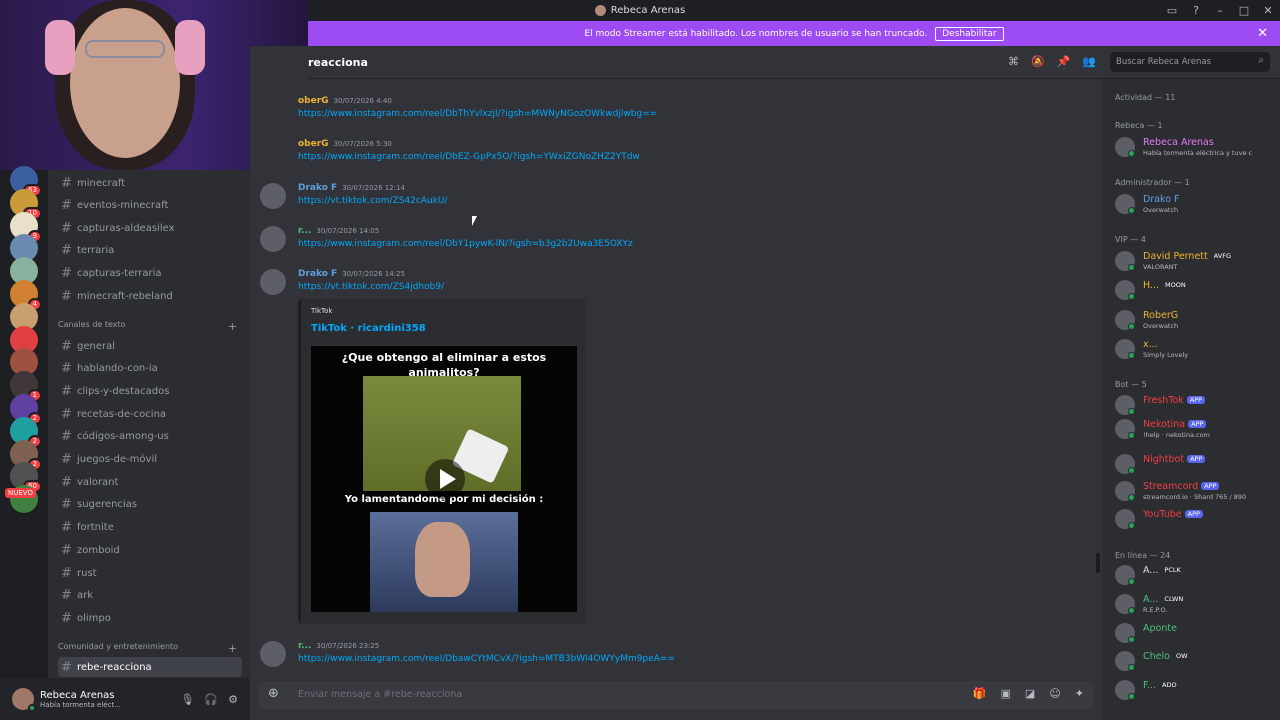 Image resolution: width=1280 pixels, height=720 pixels. What do you see at coordinates (233, 699) in the screenshot?
I see `settings-gear-icon: ⚙` at bounding box center [233, 699].